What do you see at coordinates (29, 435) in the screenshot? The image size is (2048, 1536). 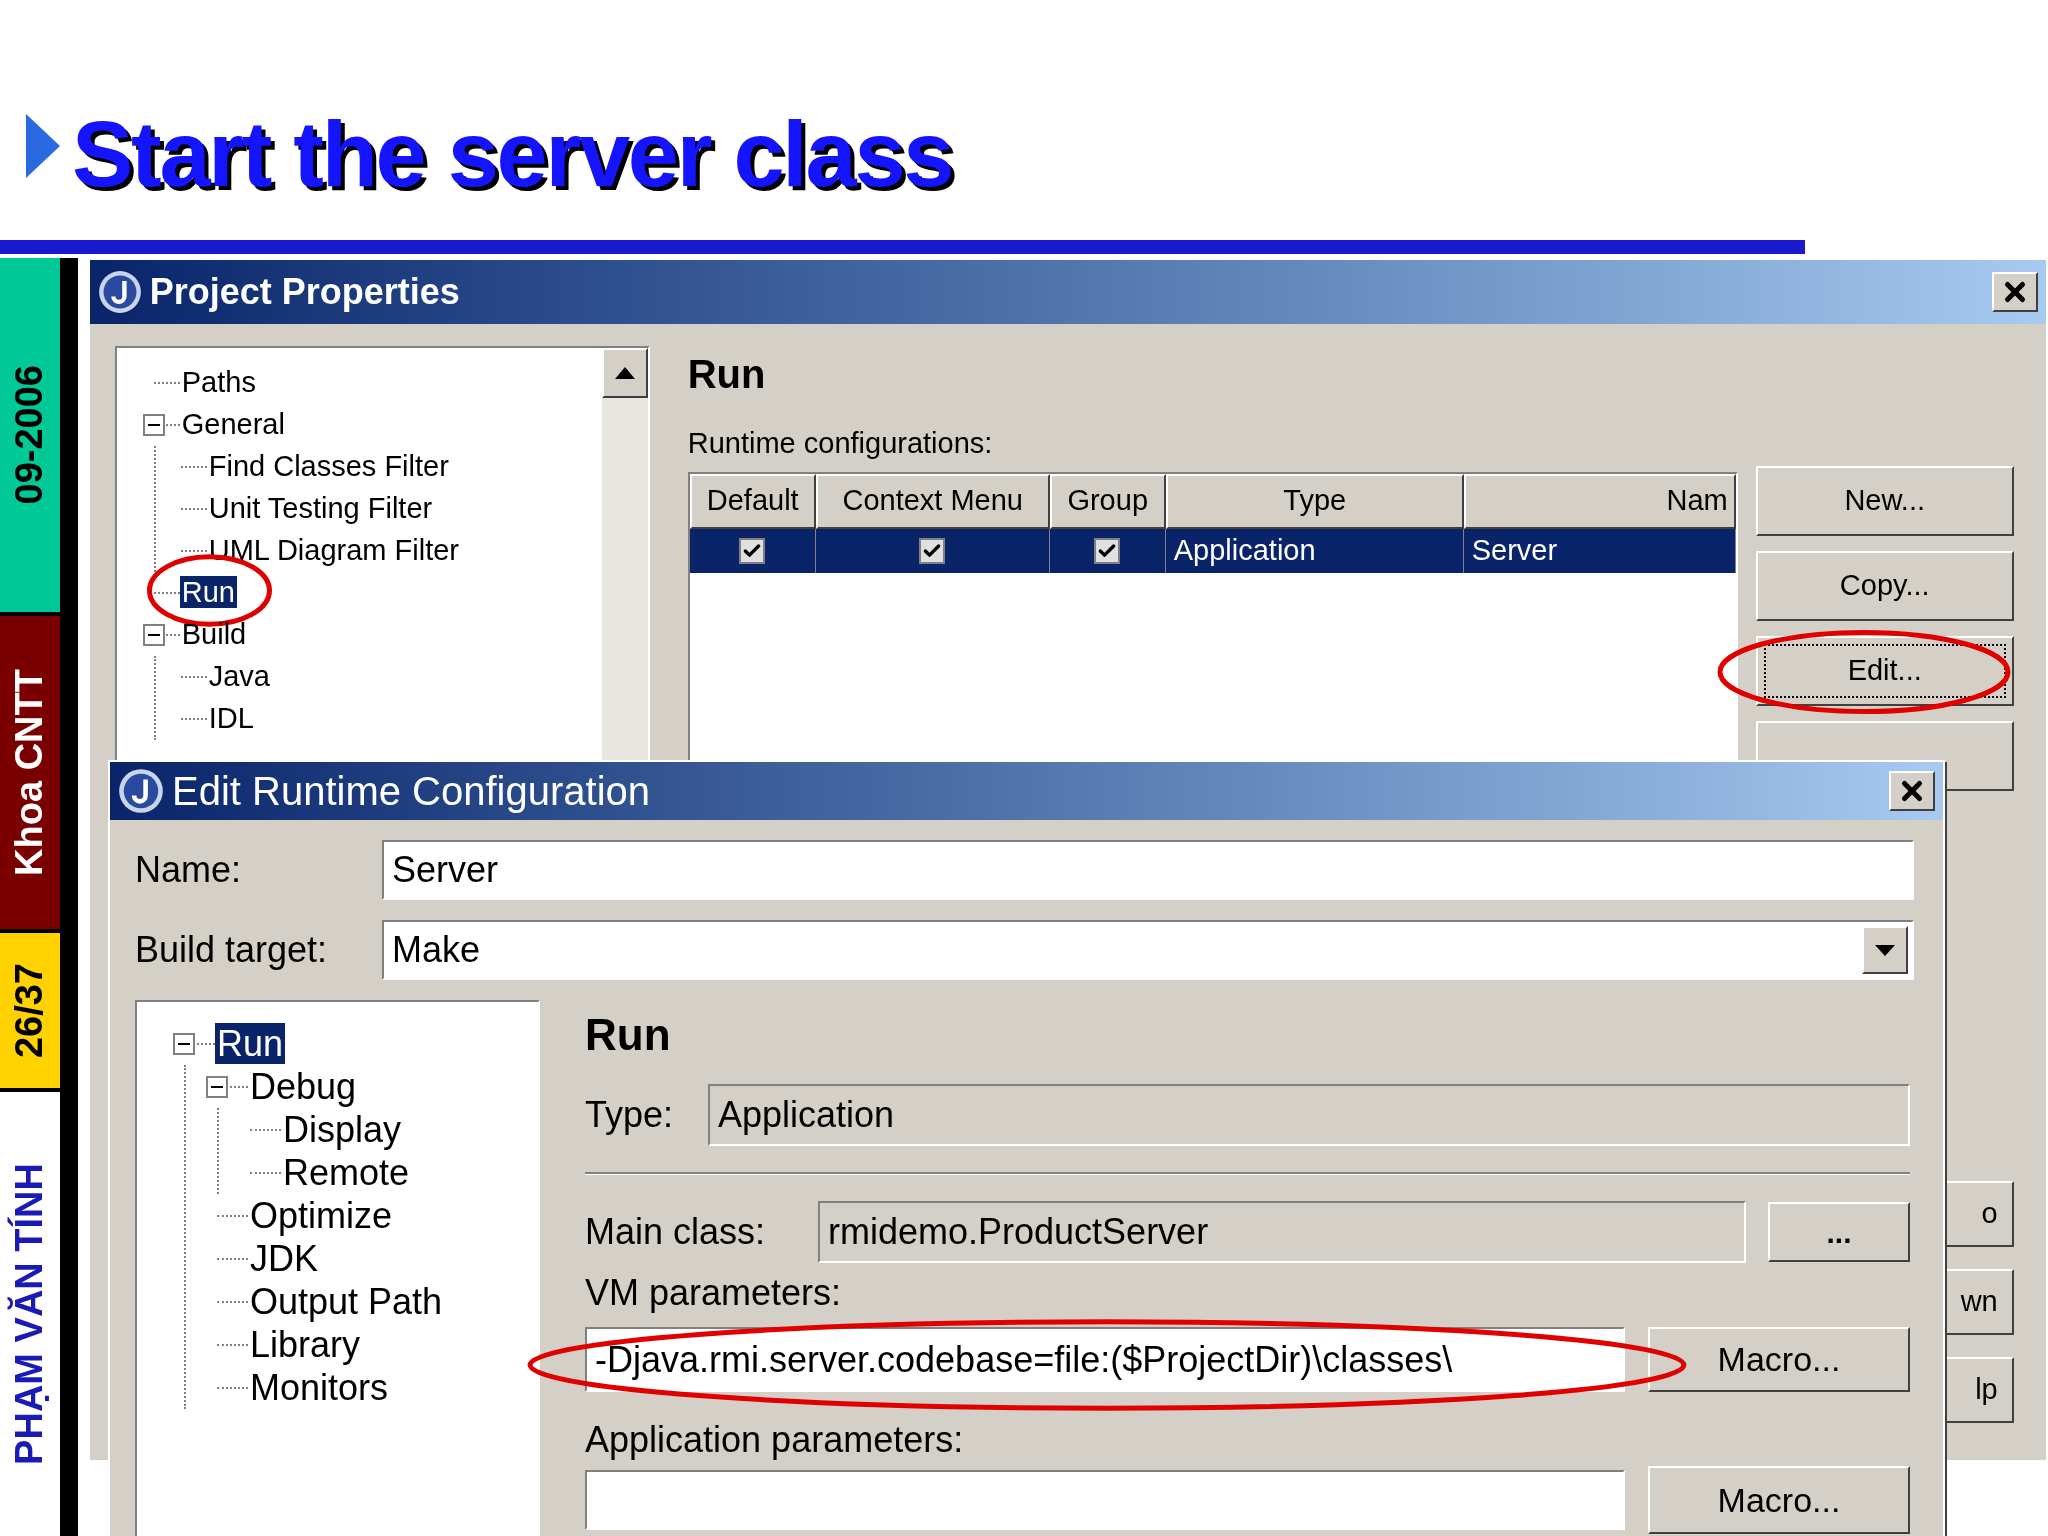 I see `side-label: 09-2006` at bounding box center [29, 435].